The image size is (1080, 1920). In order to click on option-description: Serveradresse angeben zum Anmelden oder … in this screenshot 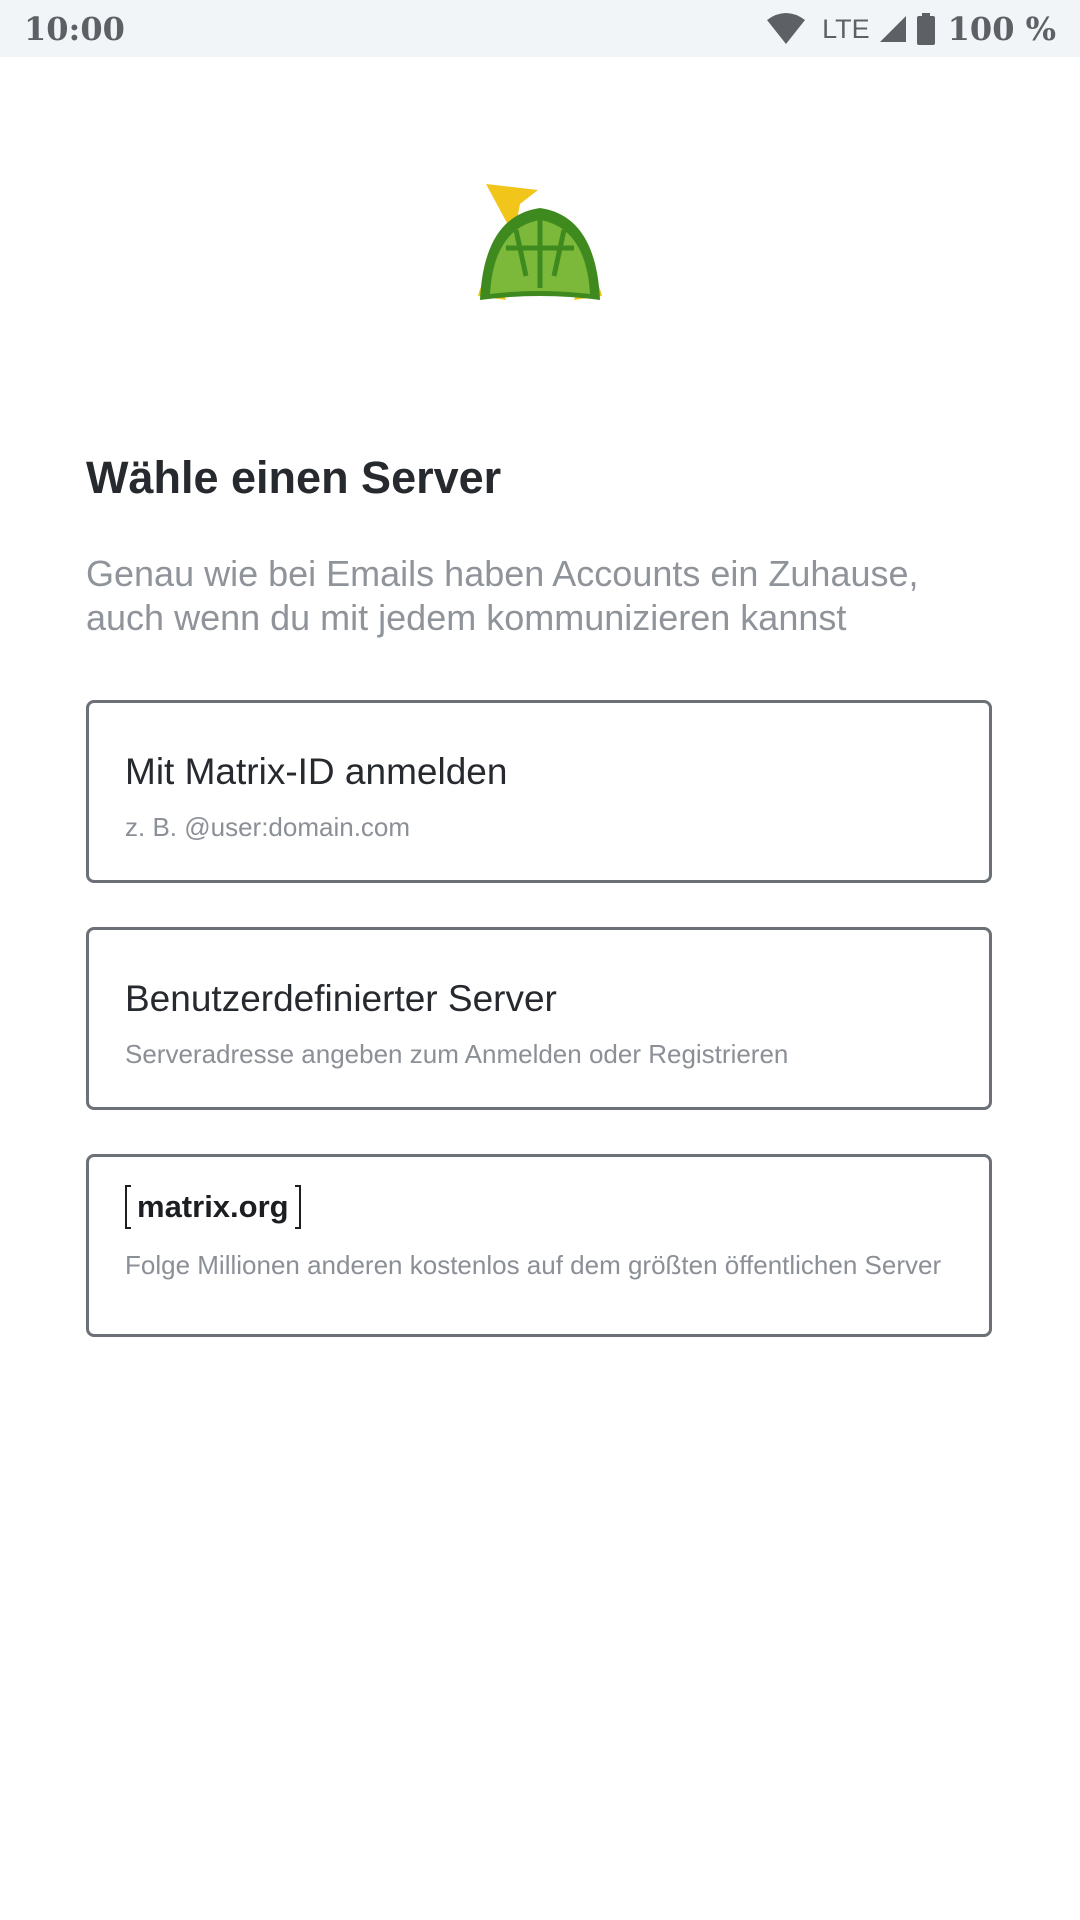, I will do `click(457, 1054)`.